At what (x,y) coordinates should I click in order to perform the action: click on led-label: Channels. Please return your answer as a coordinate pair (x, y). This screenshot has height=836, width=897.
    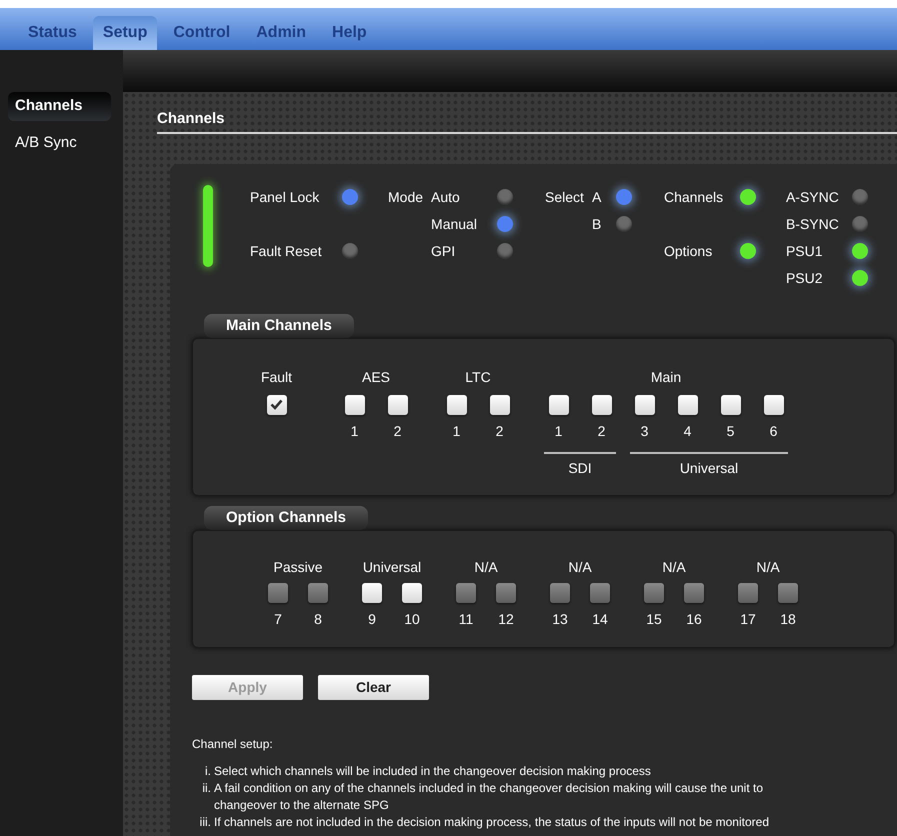
    Looking at the image, I should click on (694, 197).